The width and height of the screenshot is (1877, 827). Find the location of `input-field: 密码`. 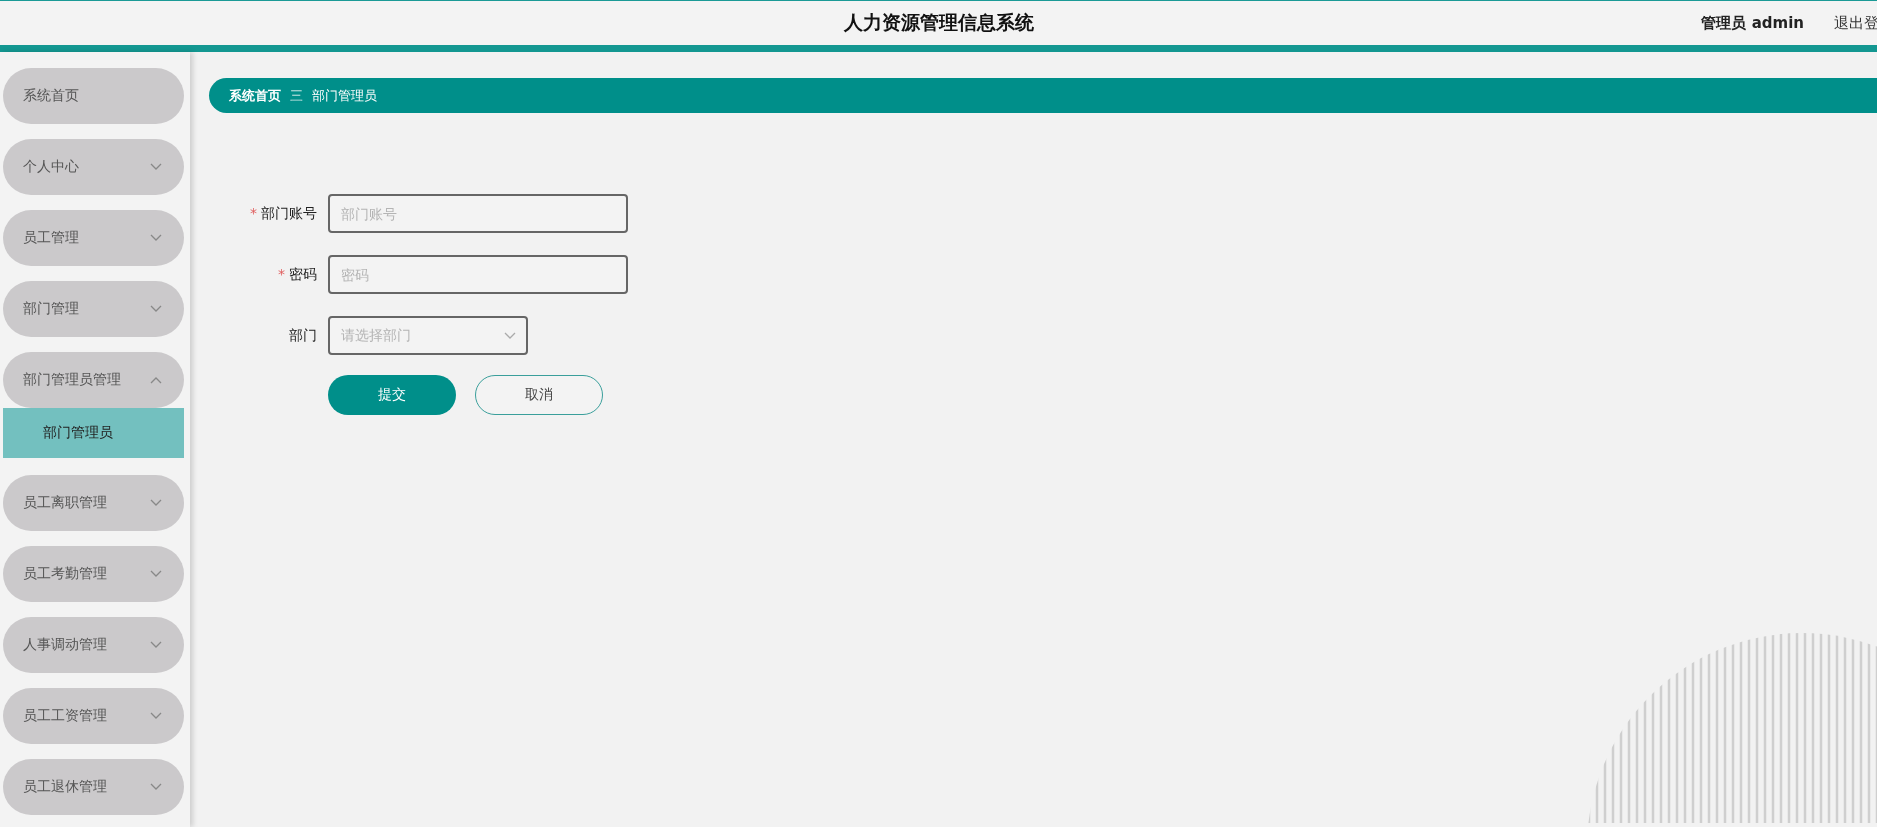

input-field: 密码 is located at coordinates (478, 274).